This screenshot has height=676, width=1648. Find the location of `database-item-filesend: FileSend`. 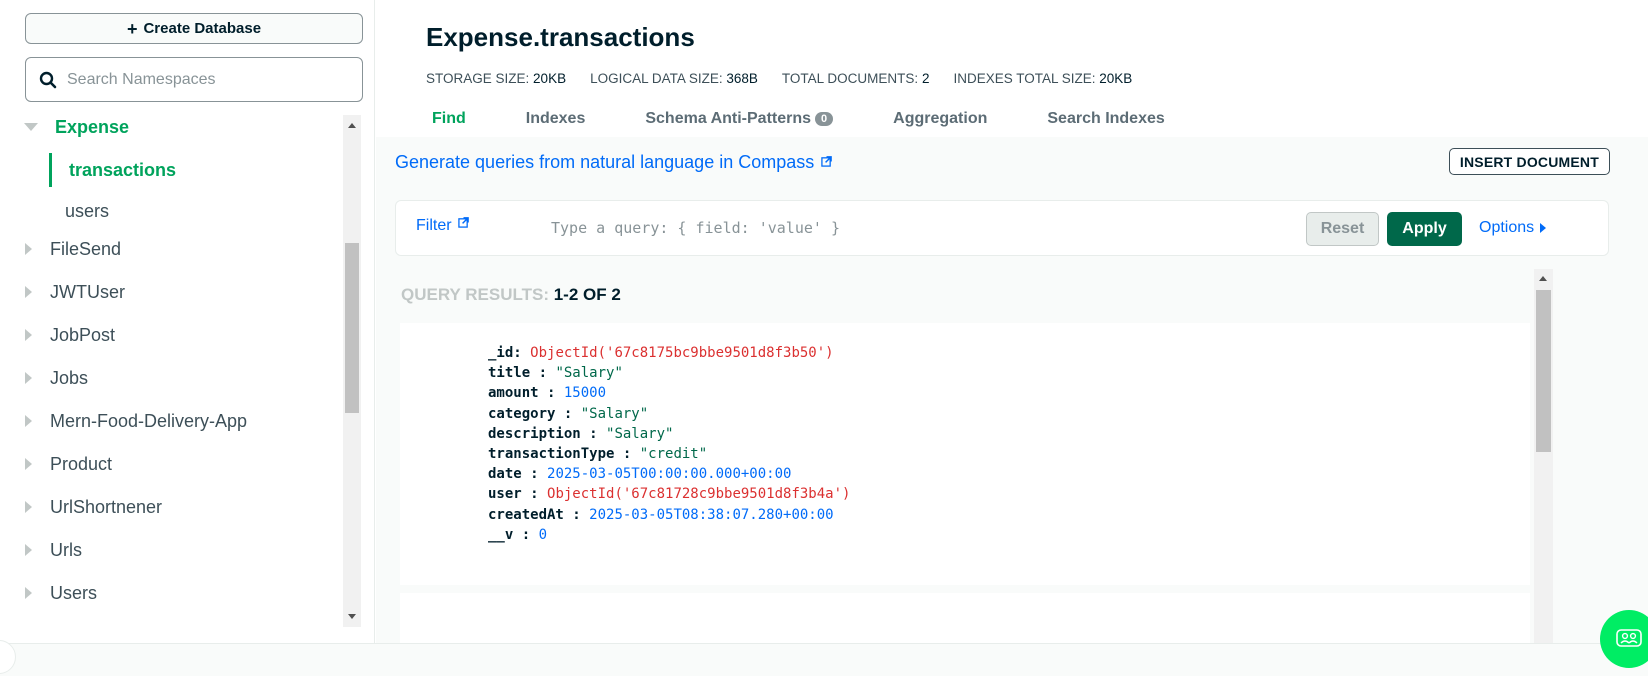

database-item-filesend: FileSend is located at coordinates (170, 249).